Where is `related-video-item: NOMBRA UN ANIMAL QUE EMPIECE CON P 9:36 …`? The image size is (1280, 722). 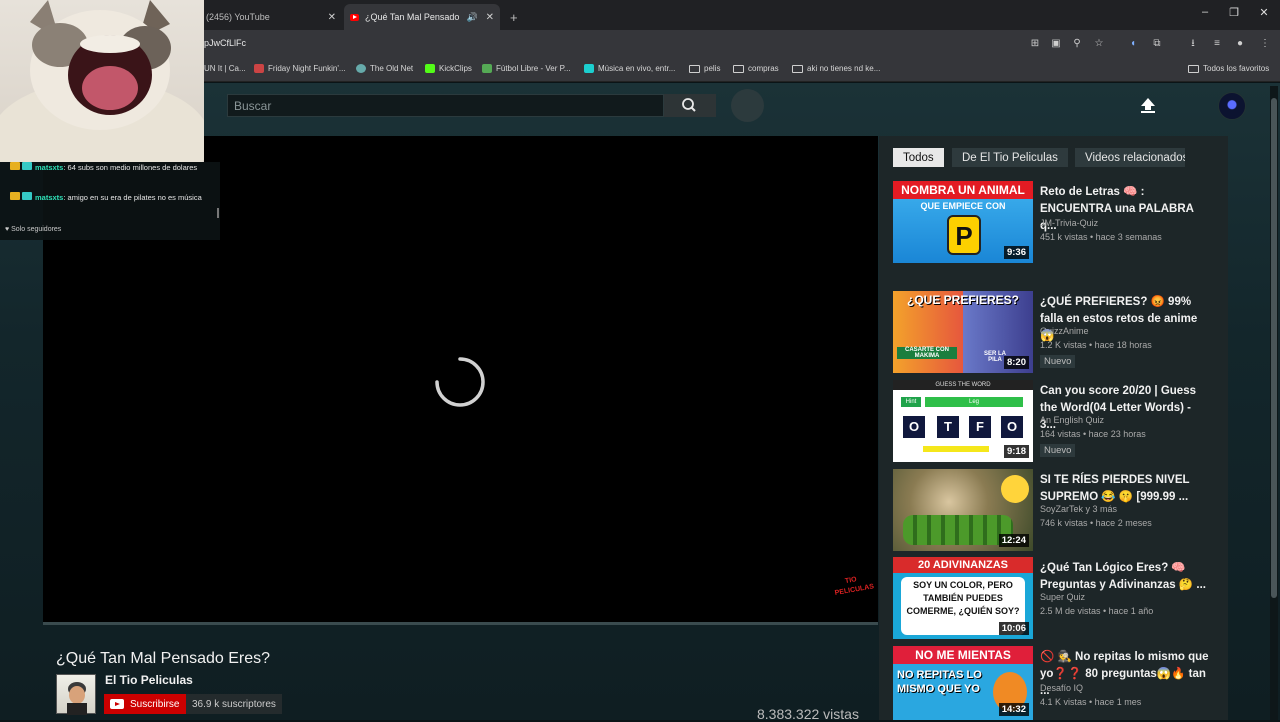 related-video-item: NOMBRA UN ANIMAL QUE EMPIECE CON P 9:36 … is located at coordinates (1058, 231).